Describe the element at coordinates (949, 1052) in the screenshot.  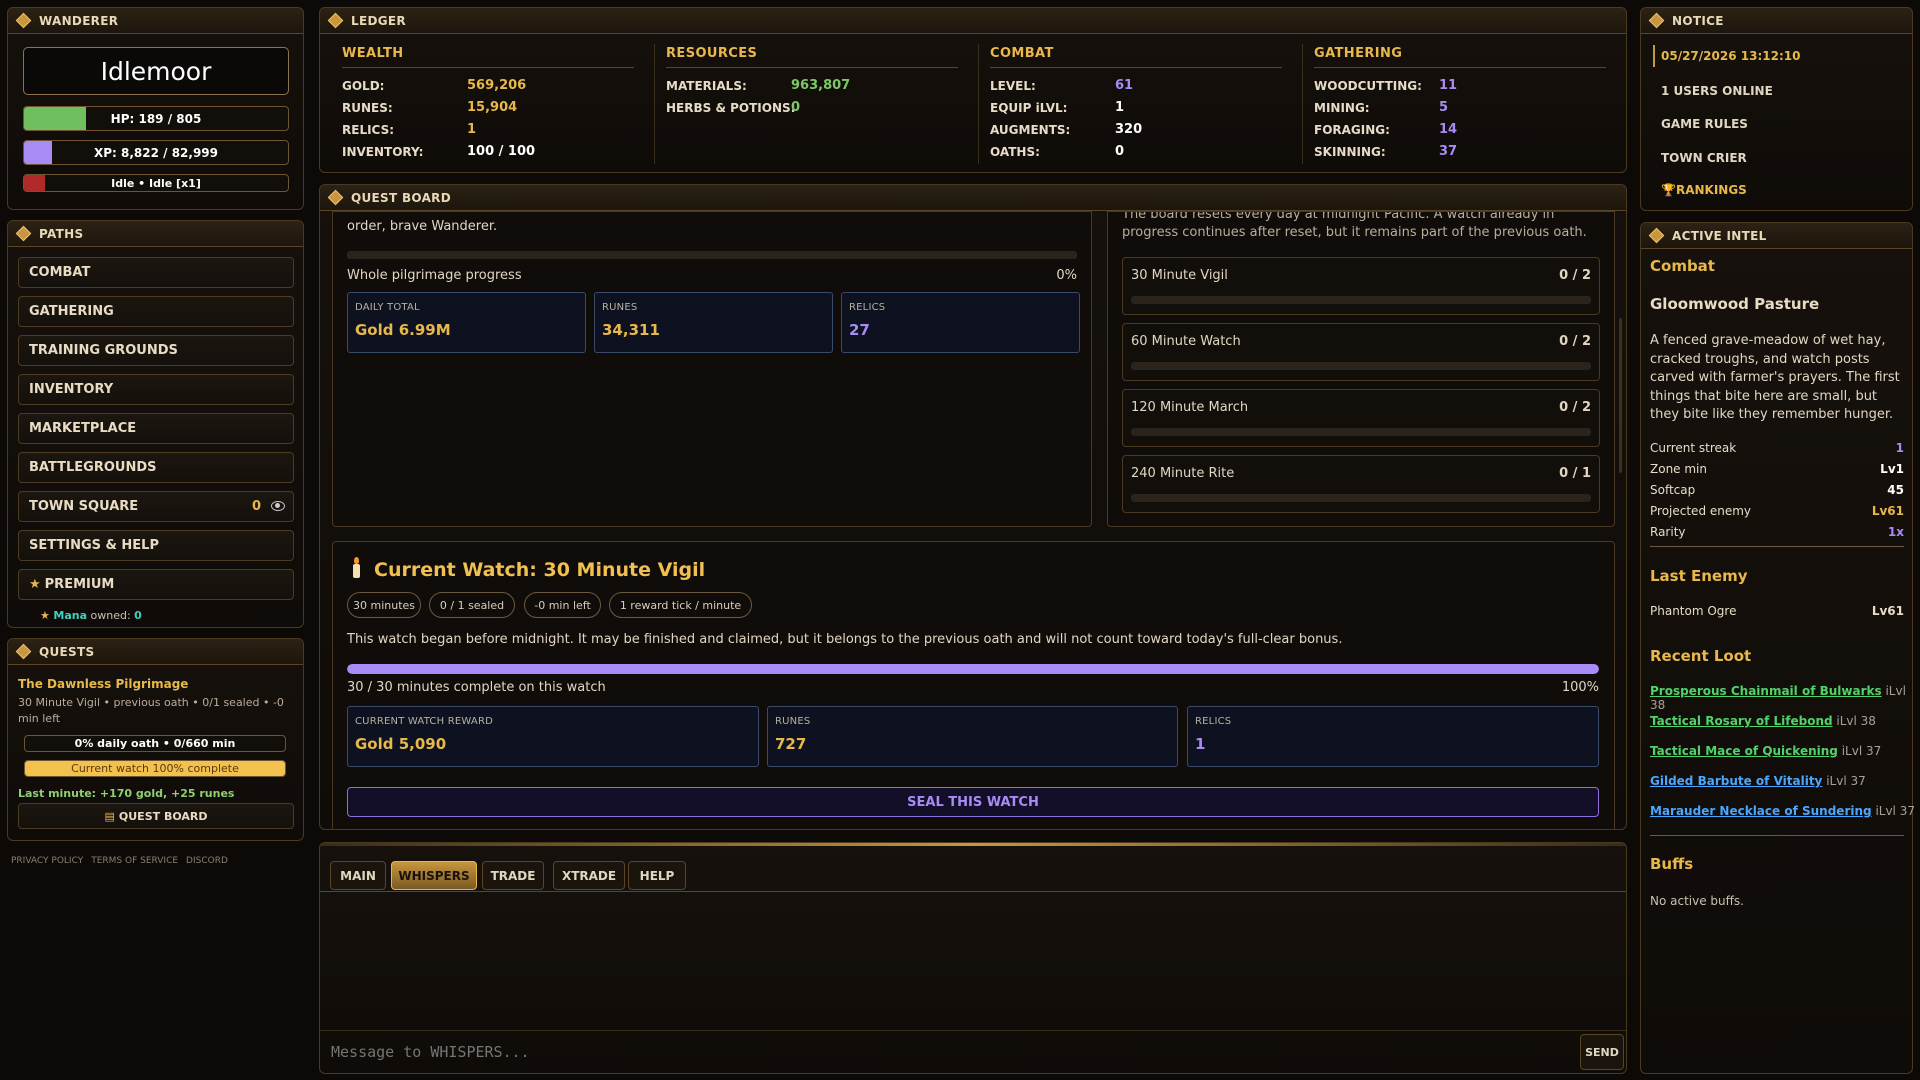
I see `chat-message-input` at that location.